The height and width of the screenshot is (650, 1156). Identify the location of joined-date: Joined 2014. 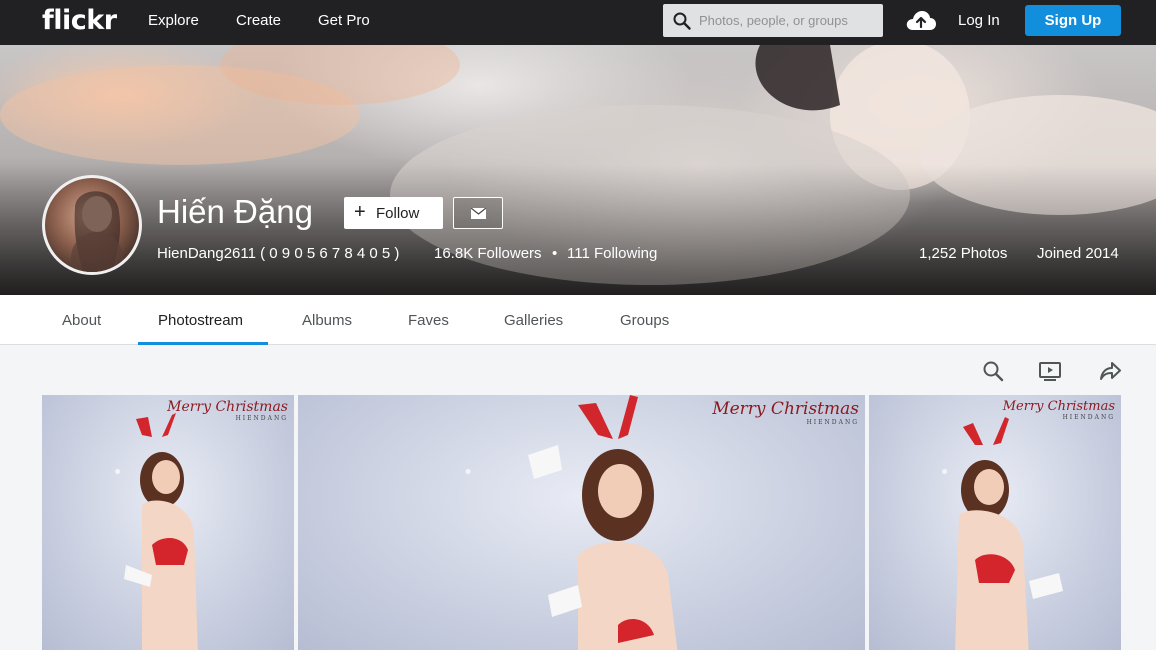
(1078, 253).